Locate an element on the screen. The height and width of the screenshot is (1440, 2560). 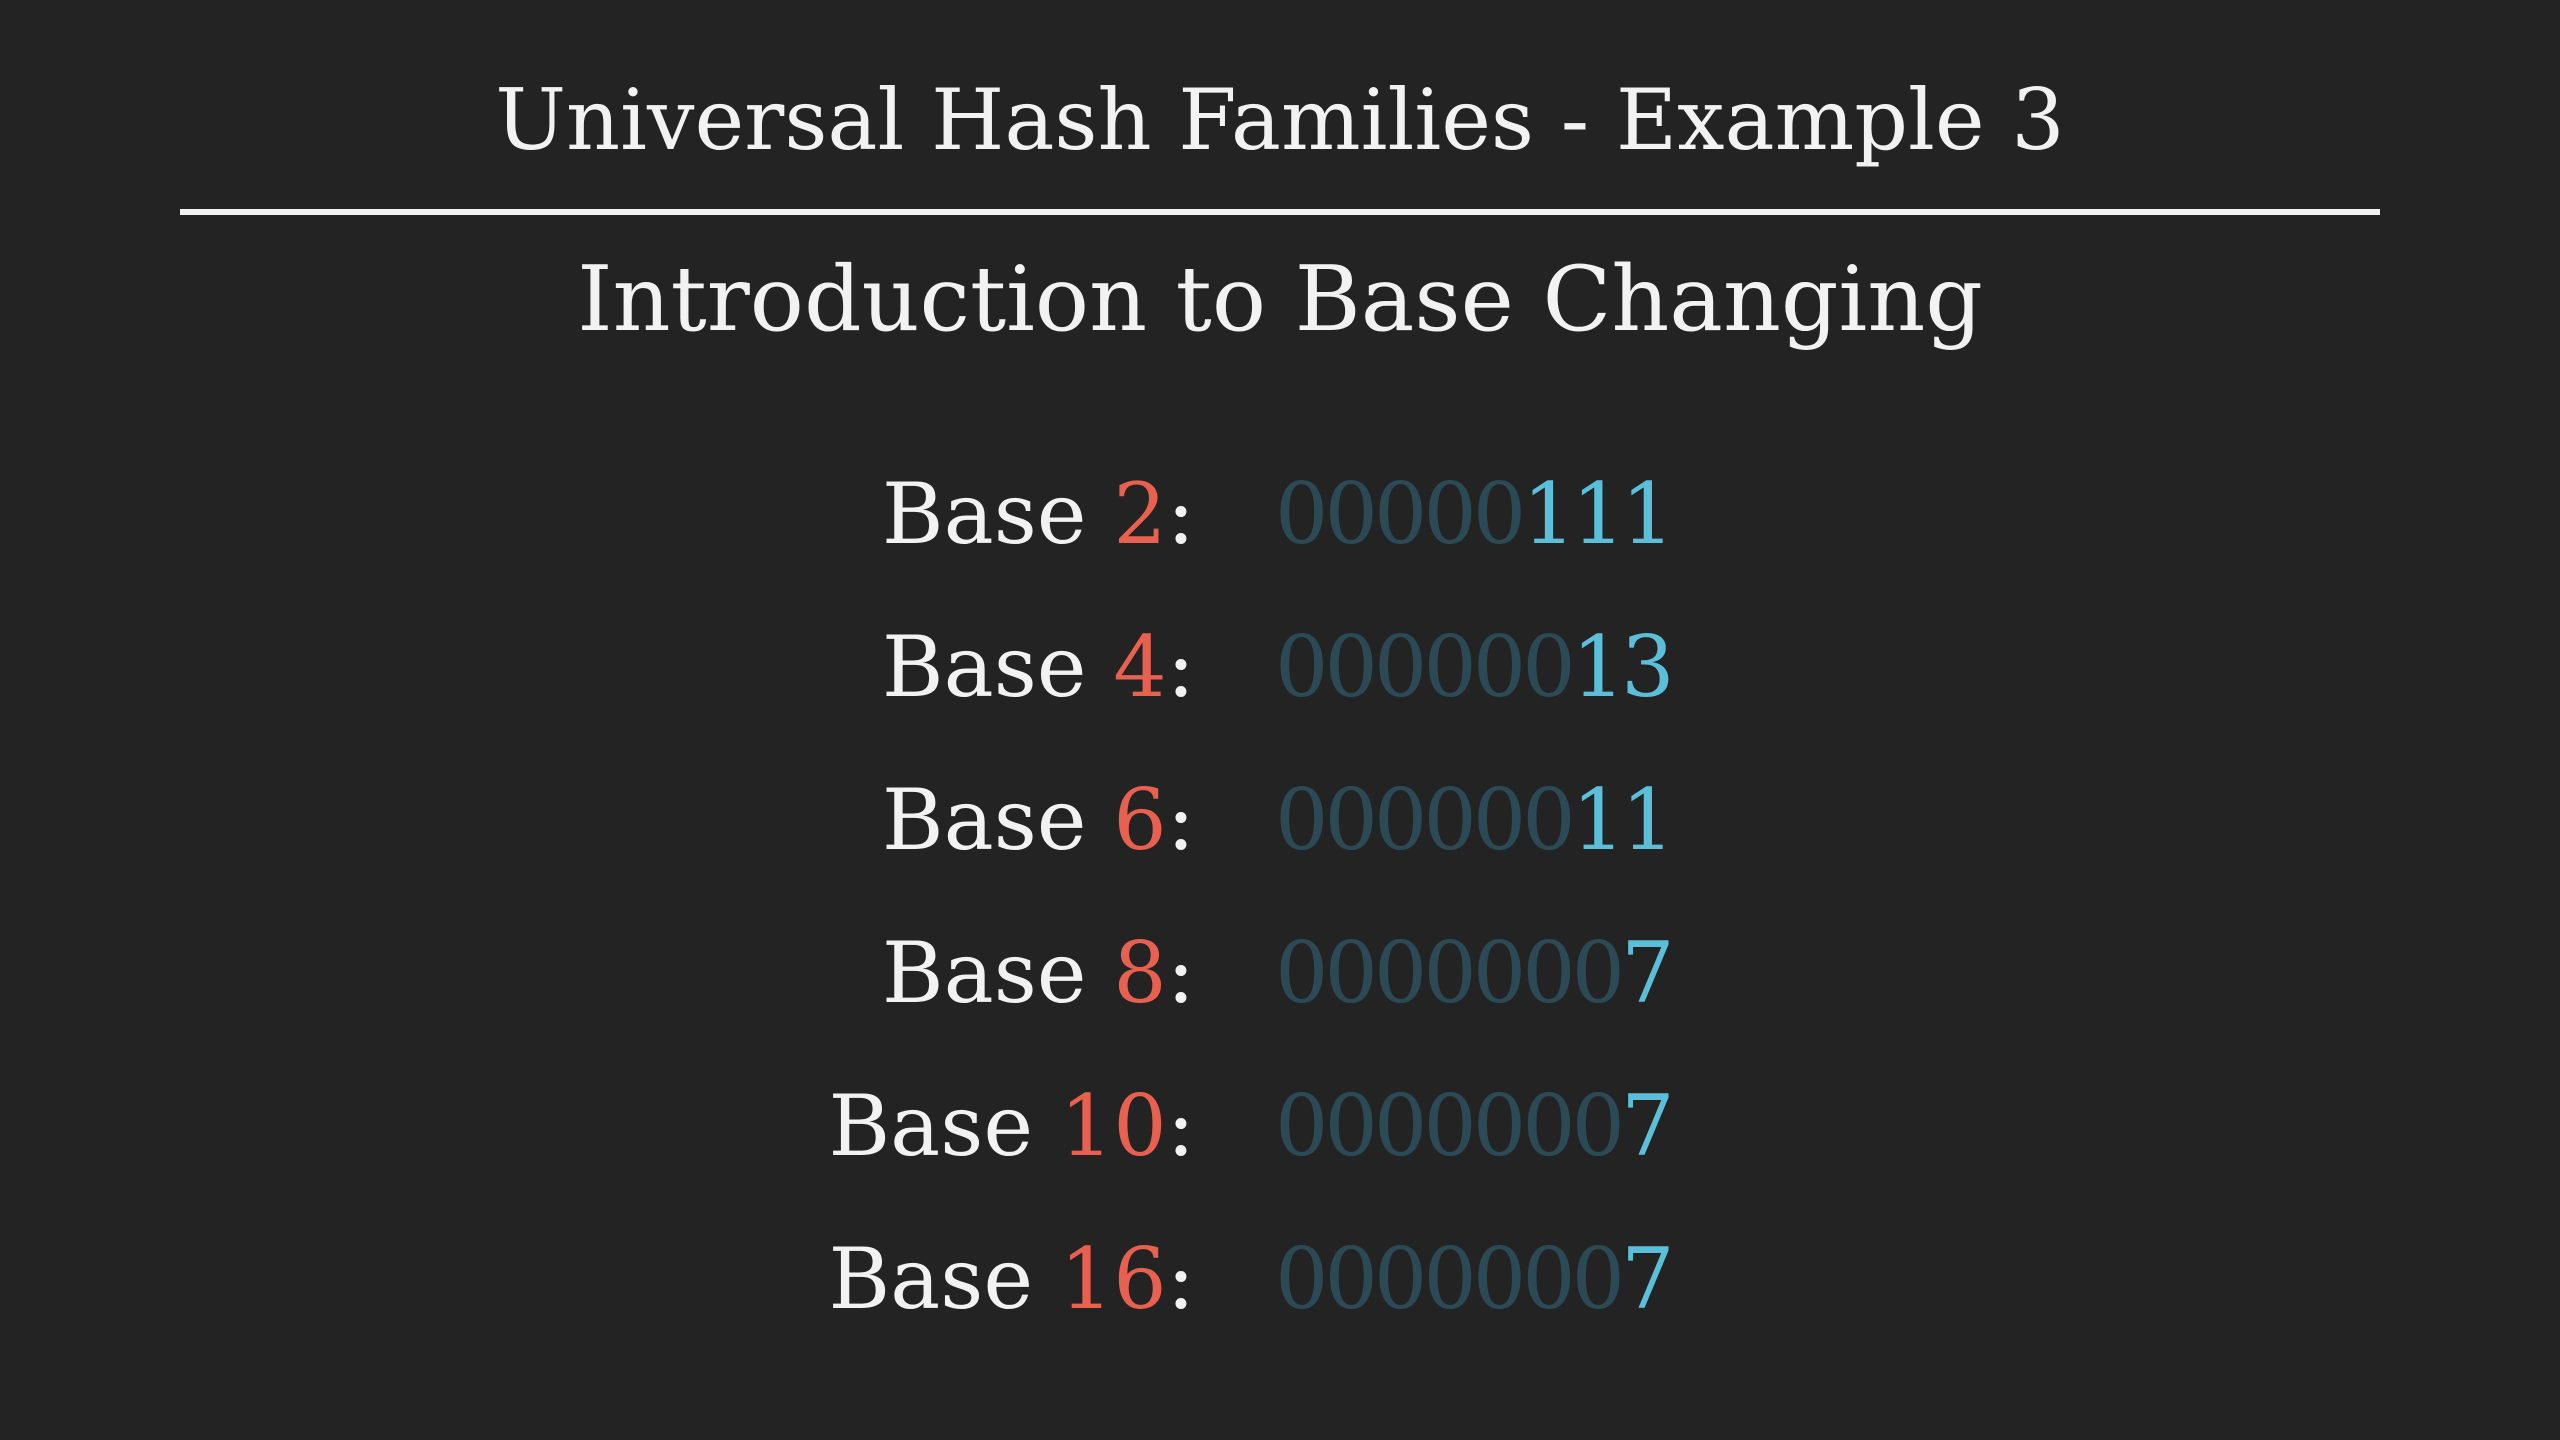
digit-string: 00000013 is located at coordinates (1475, 667).